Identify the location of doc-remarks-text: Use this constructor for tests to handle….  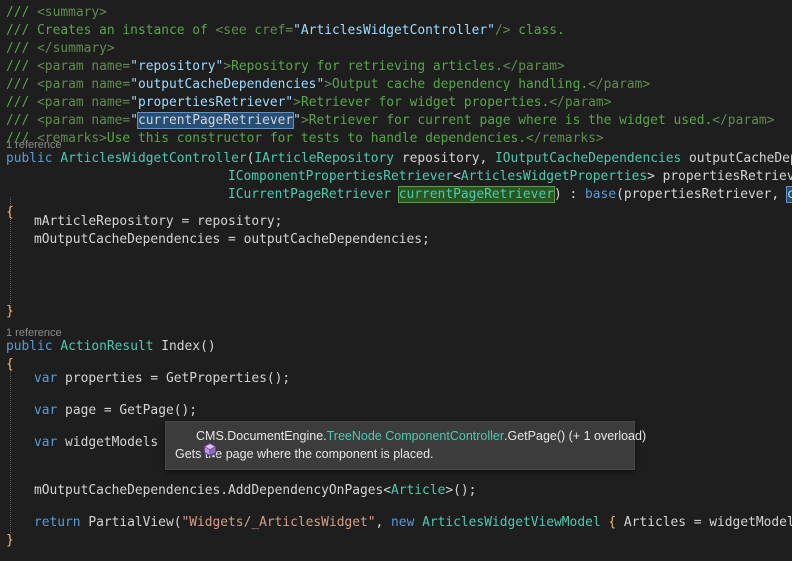
(316, 138).